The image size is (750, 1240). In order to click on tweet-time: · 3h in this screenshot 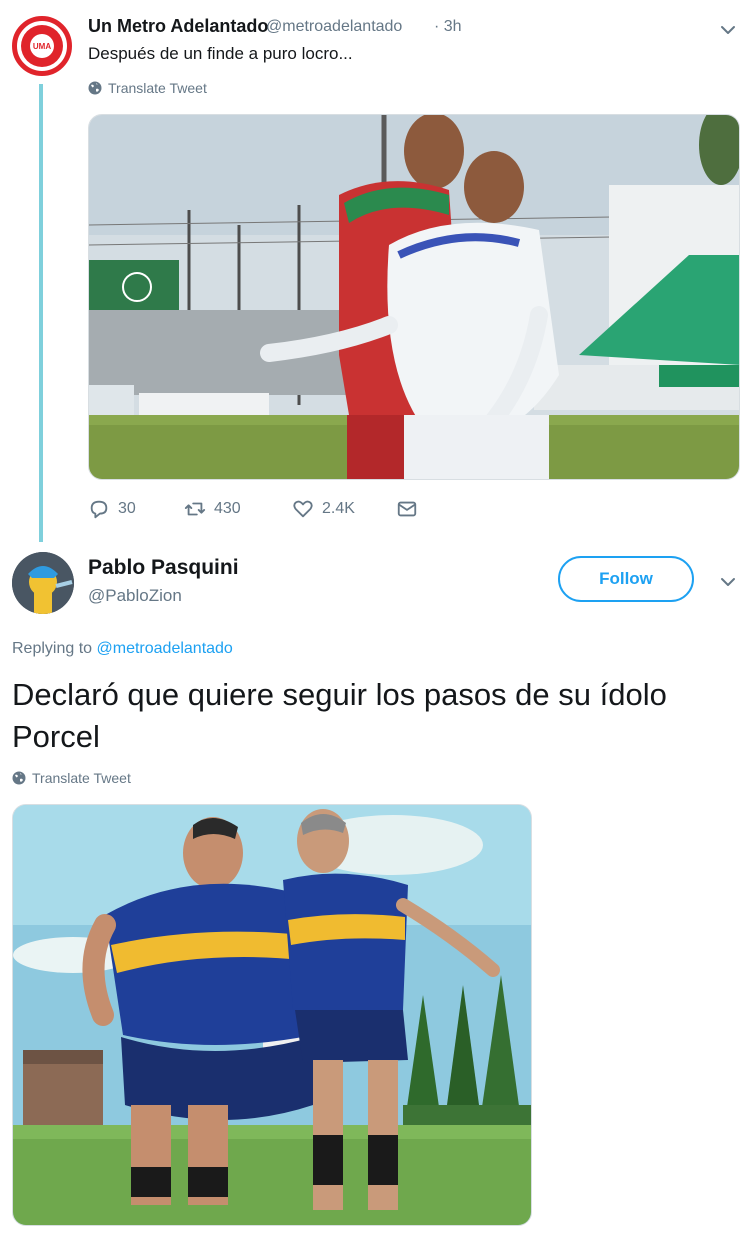, I will do `click(448, 27)`.